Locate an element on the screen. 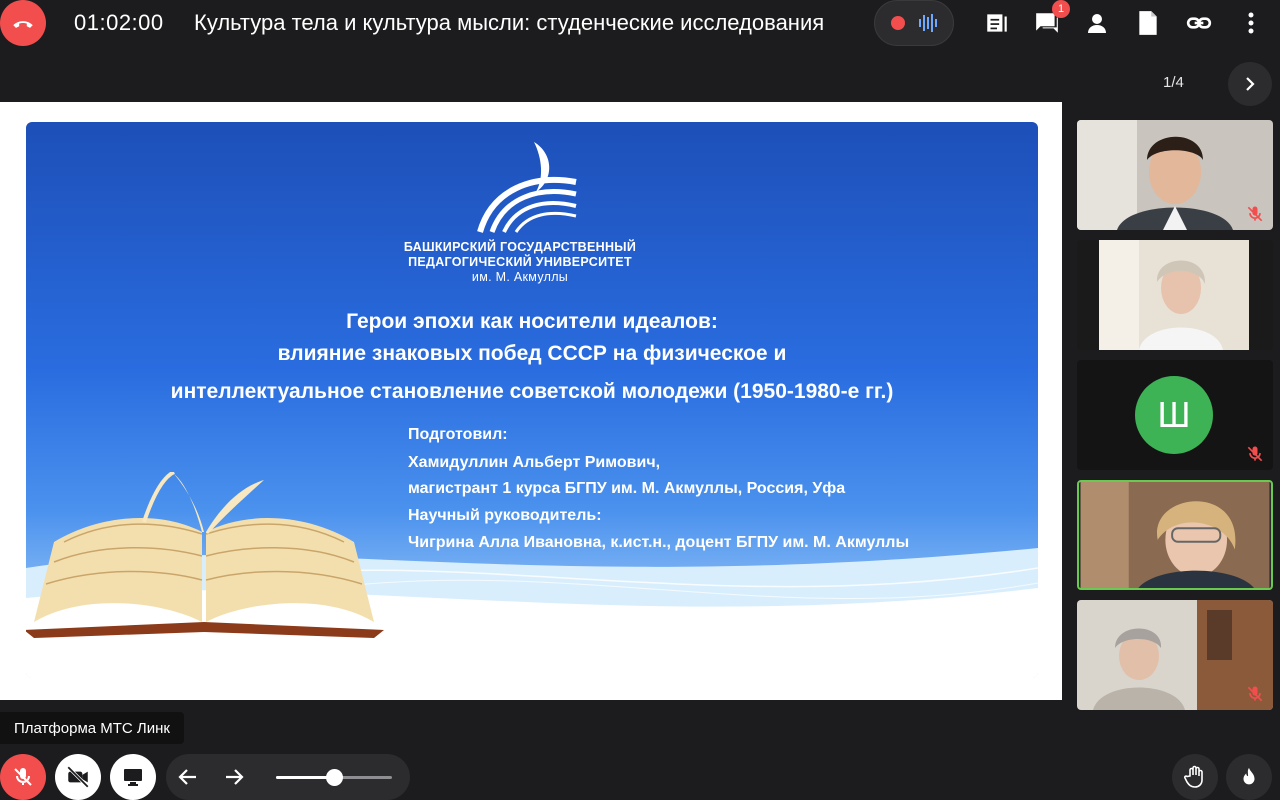 The image size is (1280, 800). chevron-right-icon is located at coordinates (1250, 84).